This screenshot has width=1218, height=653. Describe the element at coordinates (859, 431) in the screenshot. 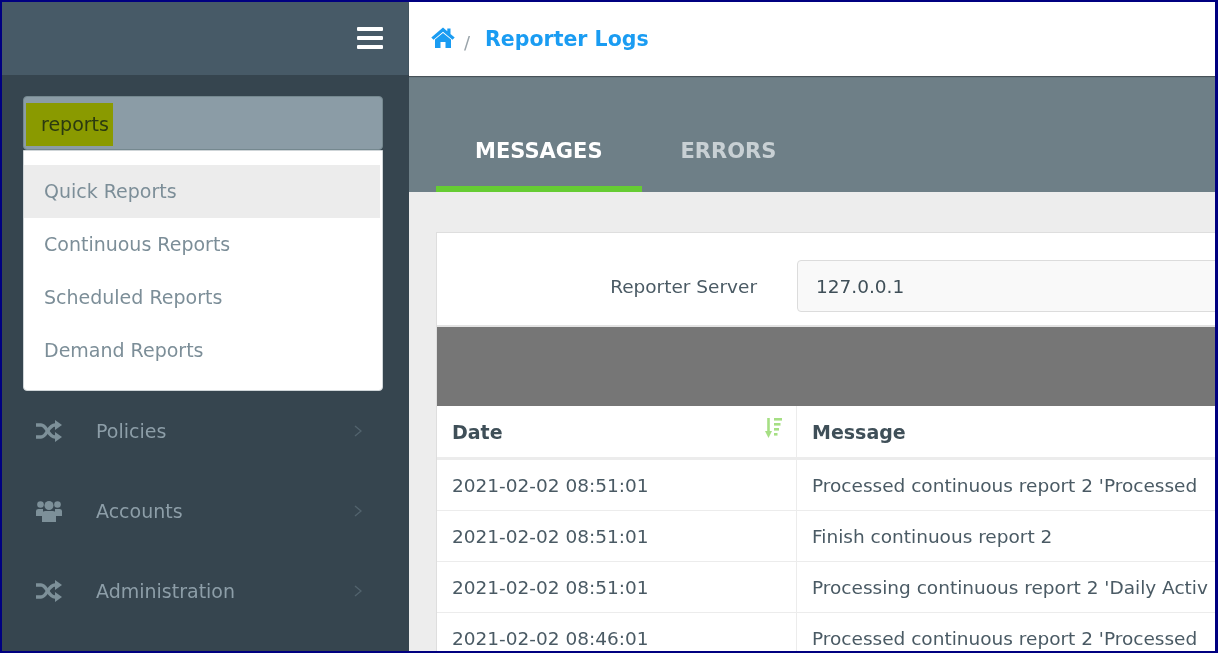

I see `column-header: Message` at that location.